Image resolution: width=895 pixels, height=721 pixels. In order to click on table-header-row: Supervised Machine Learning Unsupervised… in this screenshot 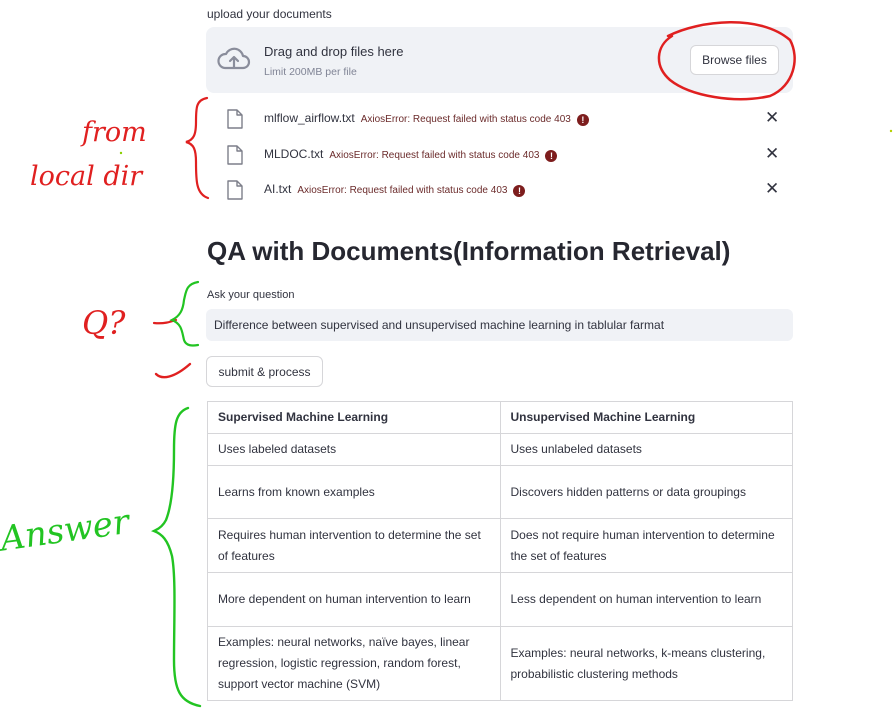, I will do `click(500, 417)`.